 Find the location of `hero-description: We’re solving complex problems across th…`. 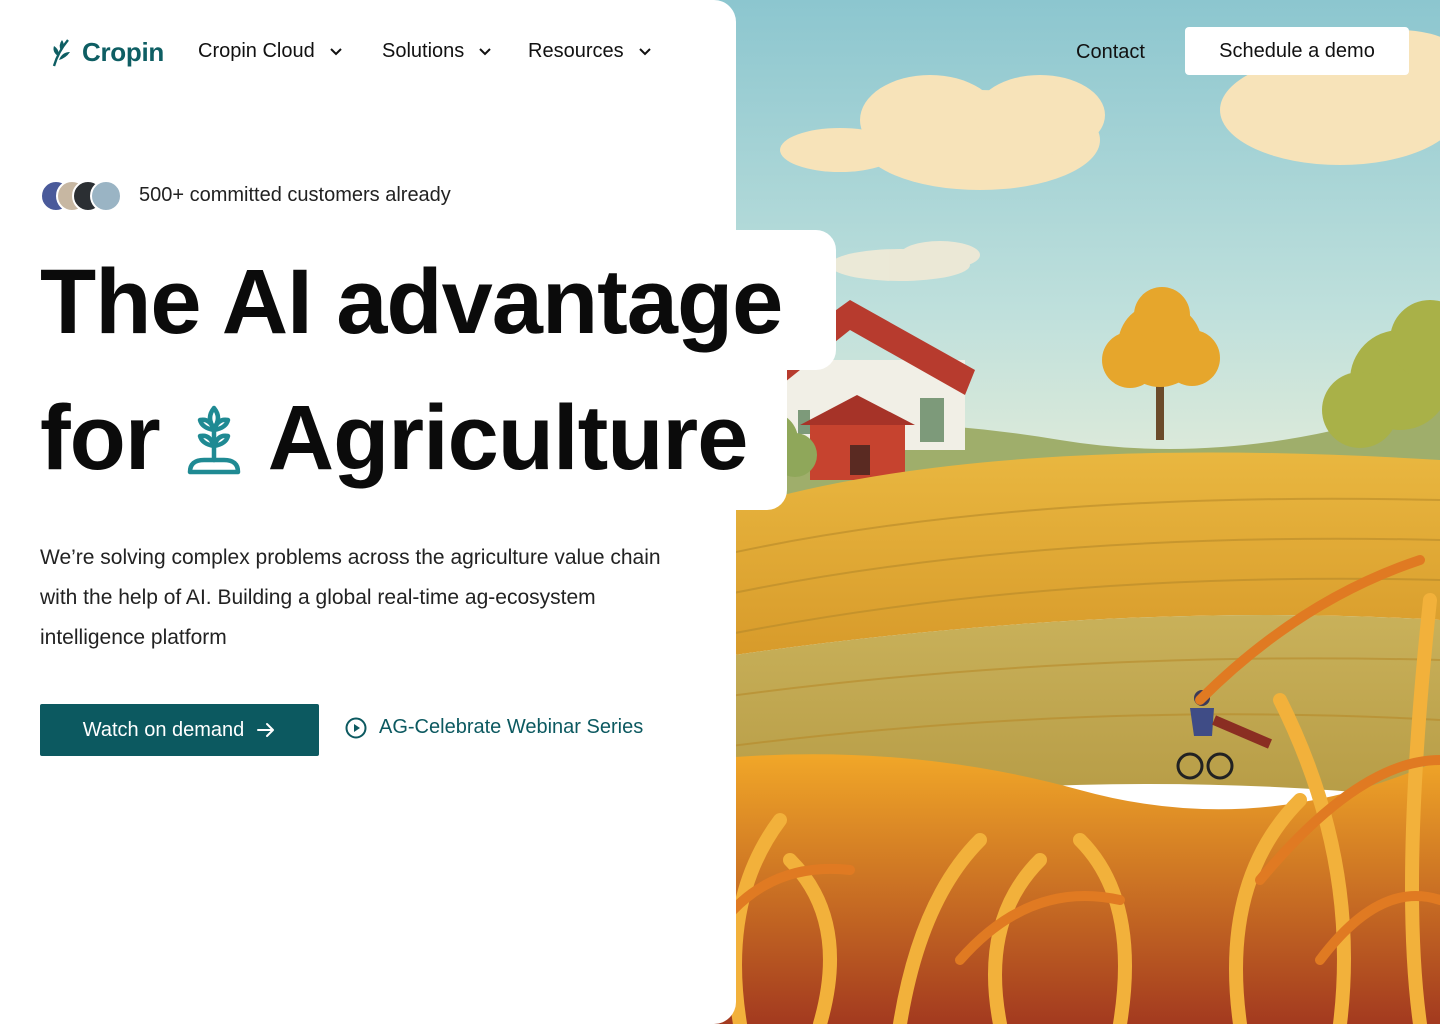

hero-description: We’re solving complex problems across th… is located at coordinates (350, 597).